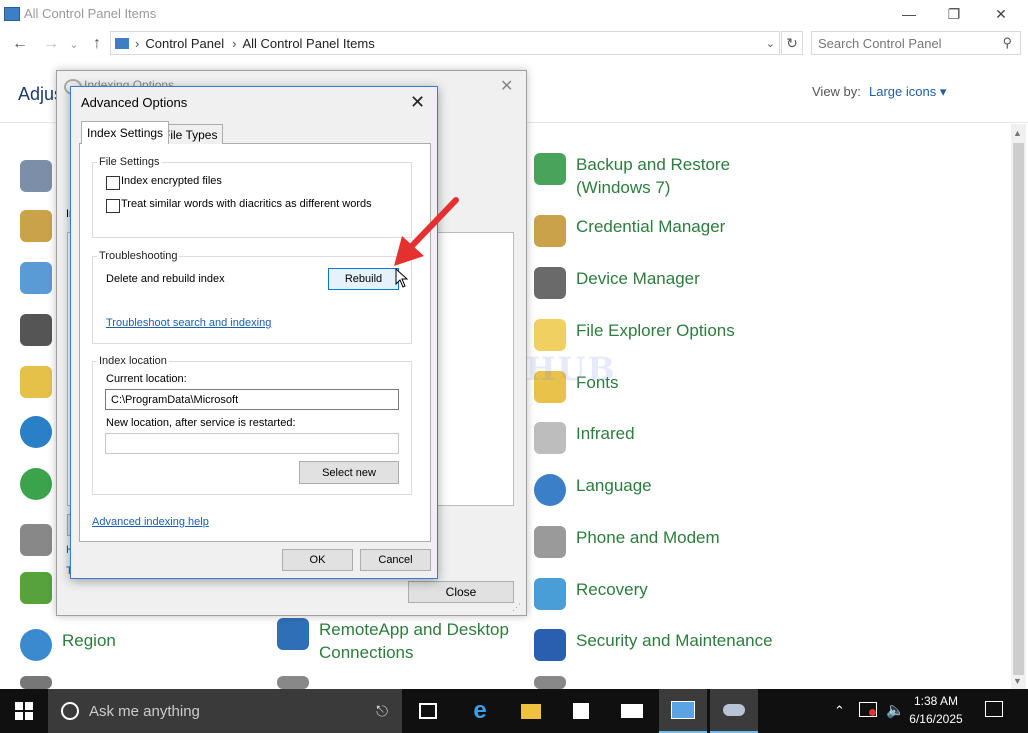 The height and width of the screenshot is (733, 1028). I want to click on advanced-help-link: Advanced indexing help, so click(150, 522).